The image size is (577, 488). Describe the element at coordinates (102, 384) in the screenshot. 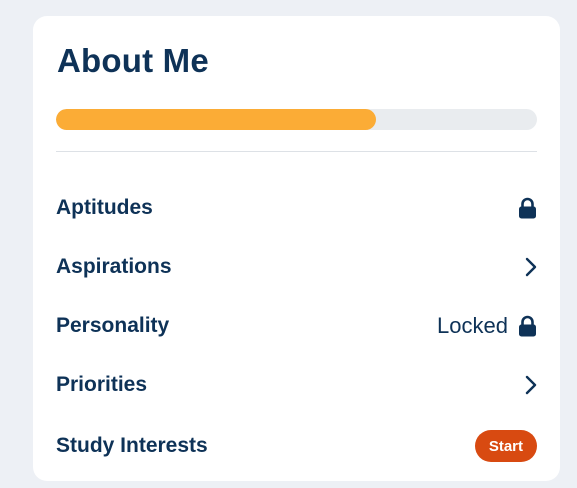

I see `item-label: Priorities` at that location.